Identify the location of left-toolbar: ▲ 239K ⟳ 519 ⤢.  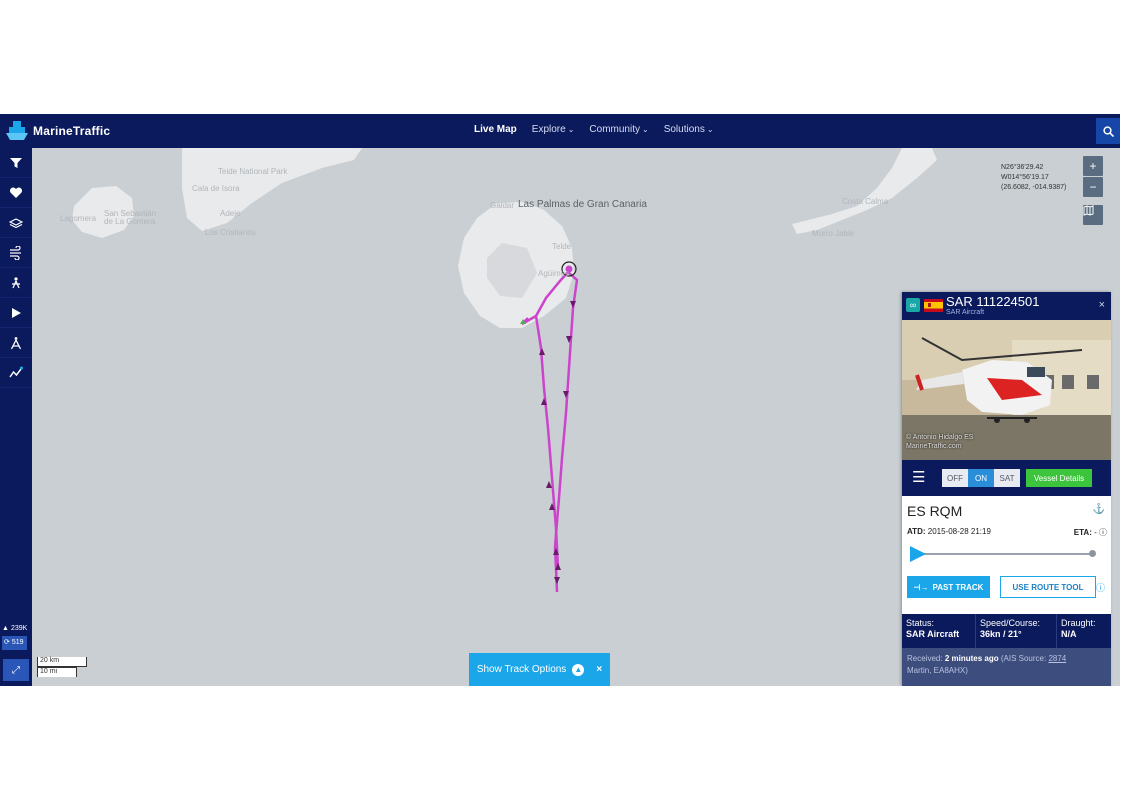
(16, 417).